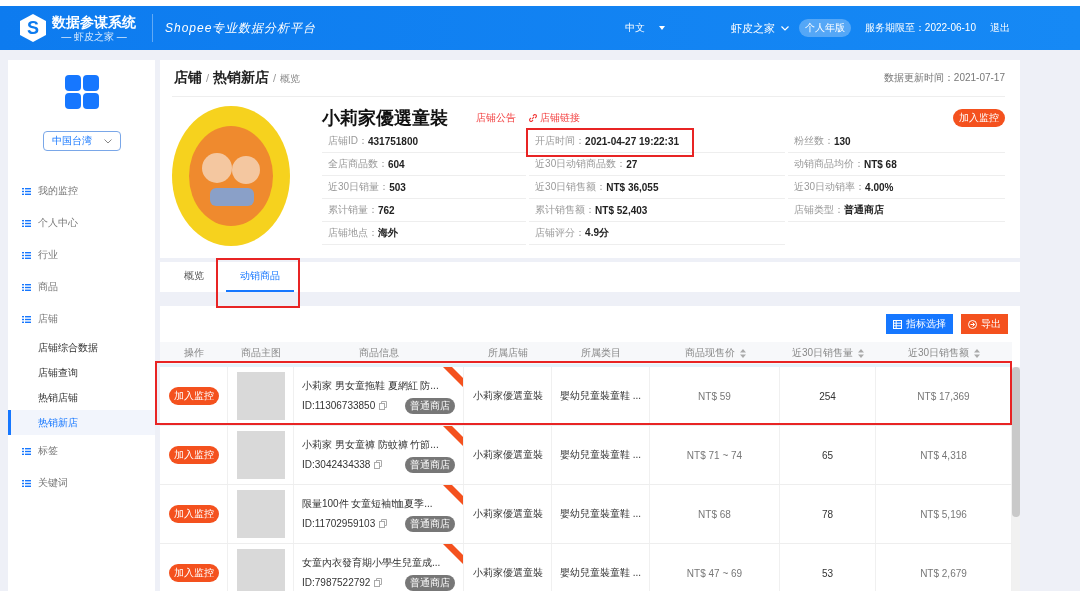 Image resolution: width=1080 pixels, height=591 pixels. What do you see at coordinates (339, 523) in the screenshot?
I see `product-id: ID:11702959103` at bounding box center [339, 523].